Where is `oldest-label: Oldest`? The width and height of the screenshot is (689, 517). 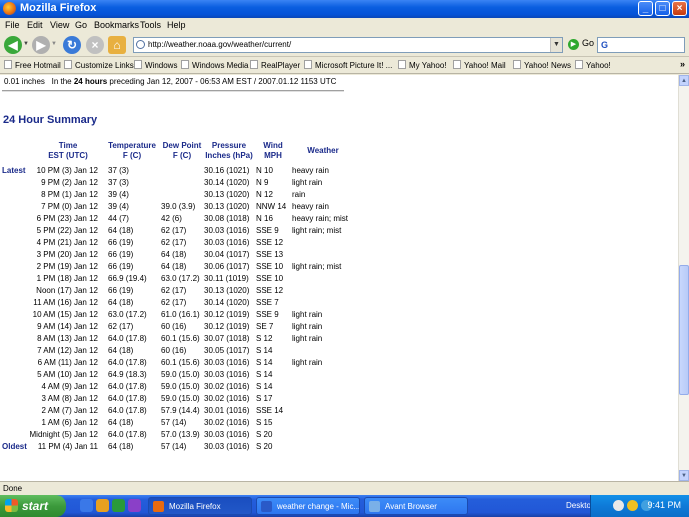 oldest-label: Oldest is located at coordinates (14, 446).